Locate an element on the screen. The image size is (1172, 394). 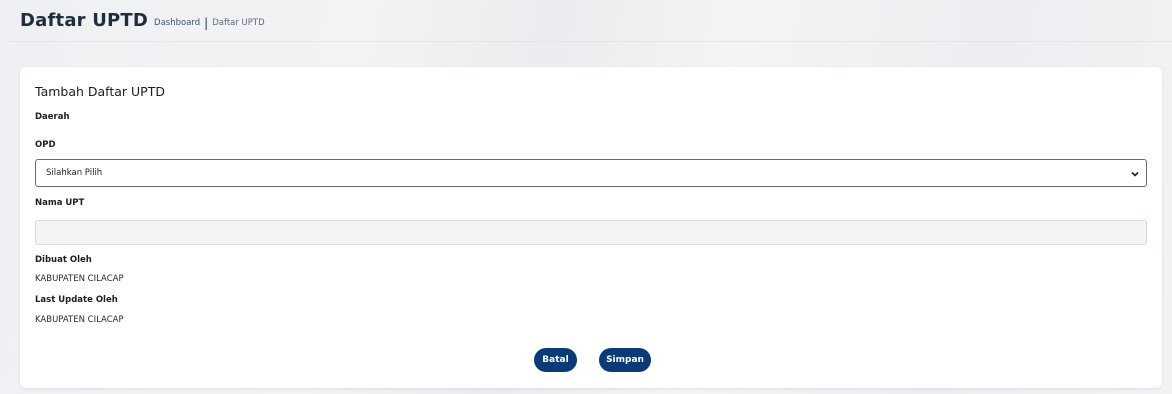
nama-upt-input is located at coordinates (591, 232).